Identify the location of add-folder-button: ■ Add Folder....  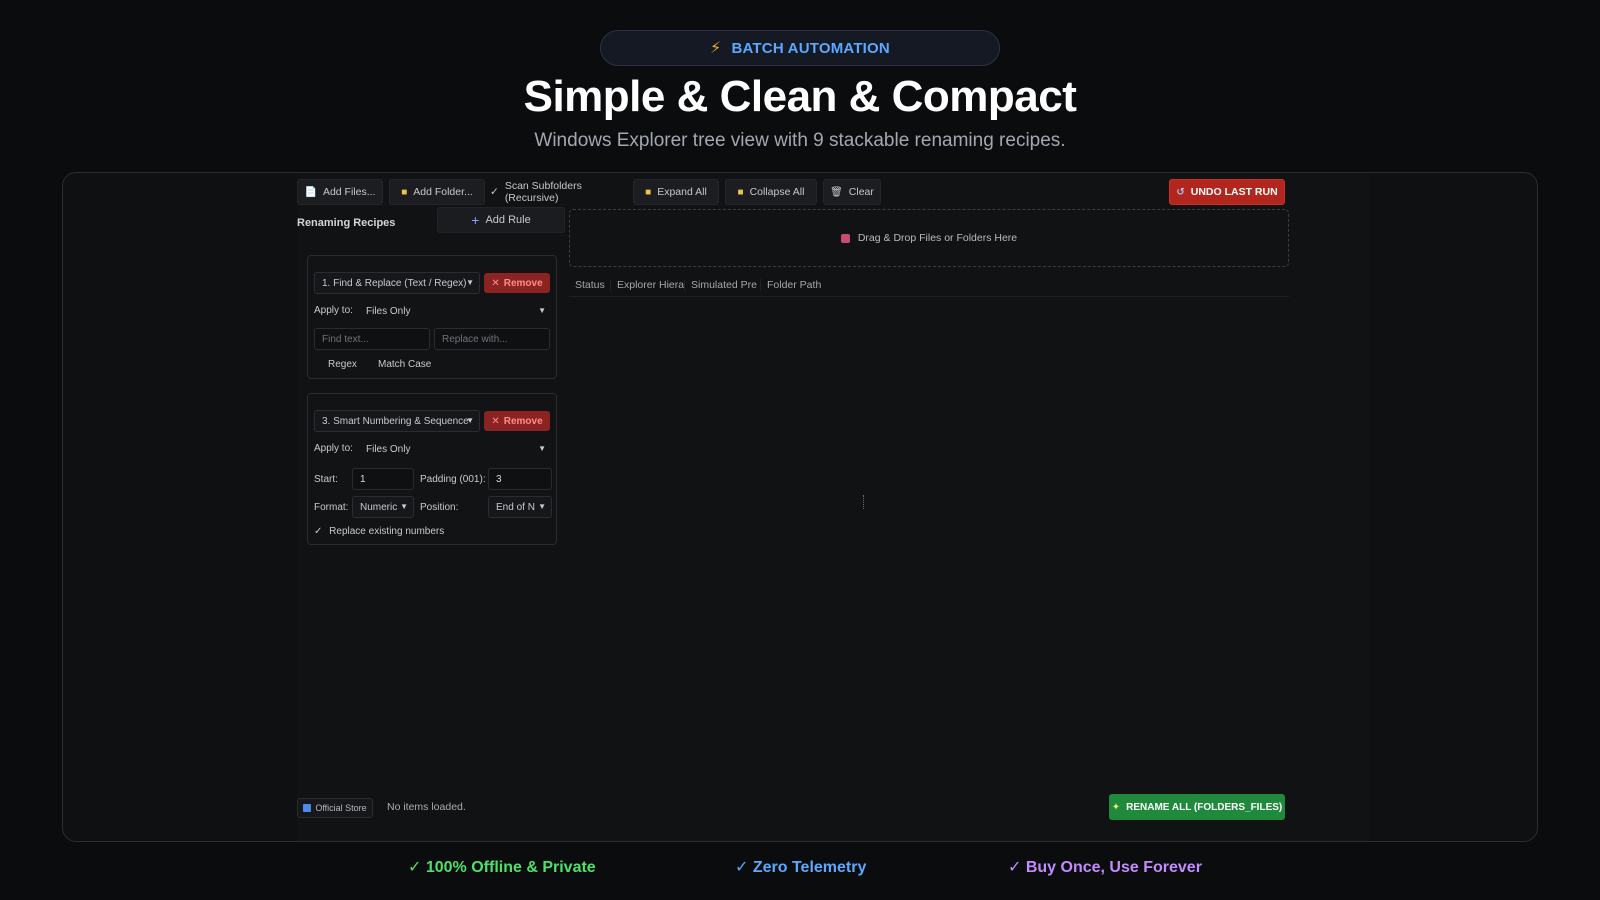
(437, 192).